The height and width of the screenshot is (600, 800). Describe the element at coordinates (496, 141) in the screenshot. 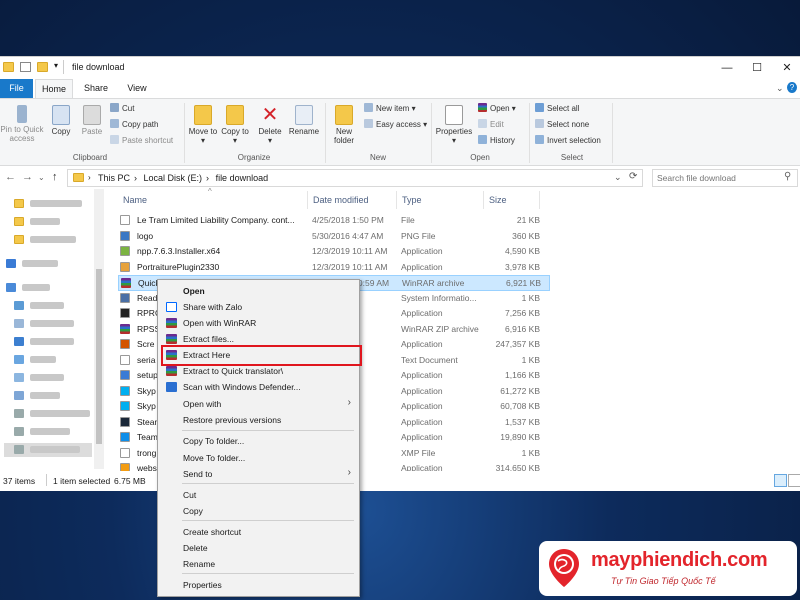

I see `history-button: History` at that location.